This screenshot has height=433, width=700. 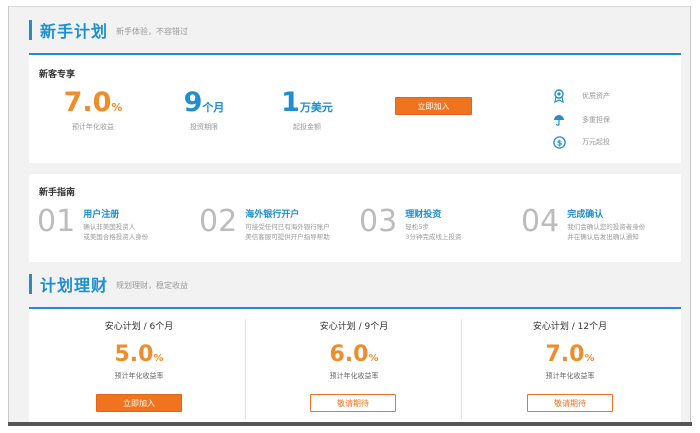 What do you see at coordinates (115, 213) in the screenshot?
I see `step-title: 用户注册` at bounding box center [115, 213].